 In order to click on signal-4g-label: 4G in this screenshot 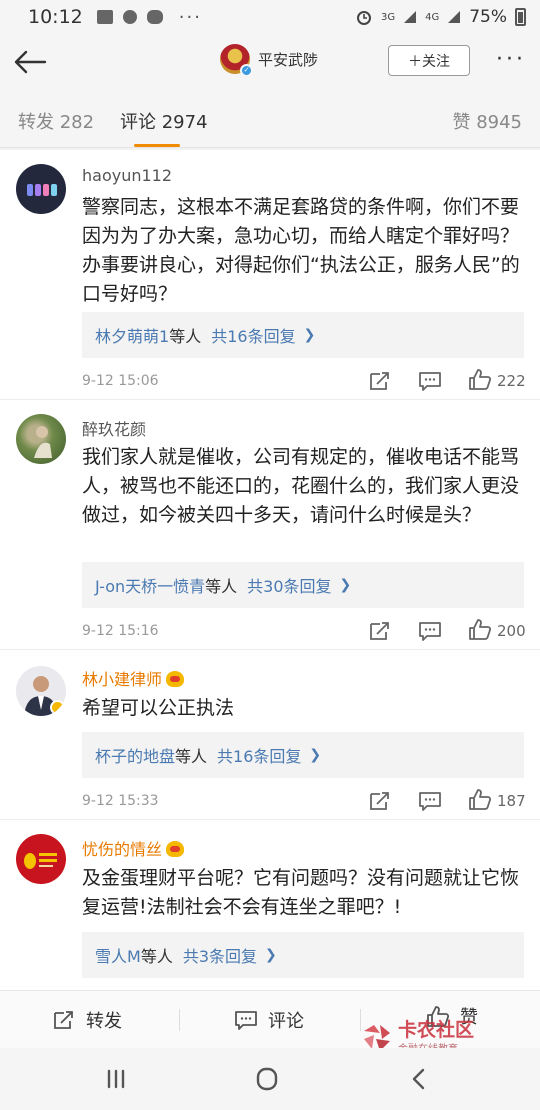, I will do `click(432, 17)`.